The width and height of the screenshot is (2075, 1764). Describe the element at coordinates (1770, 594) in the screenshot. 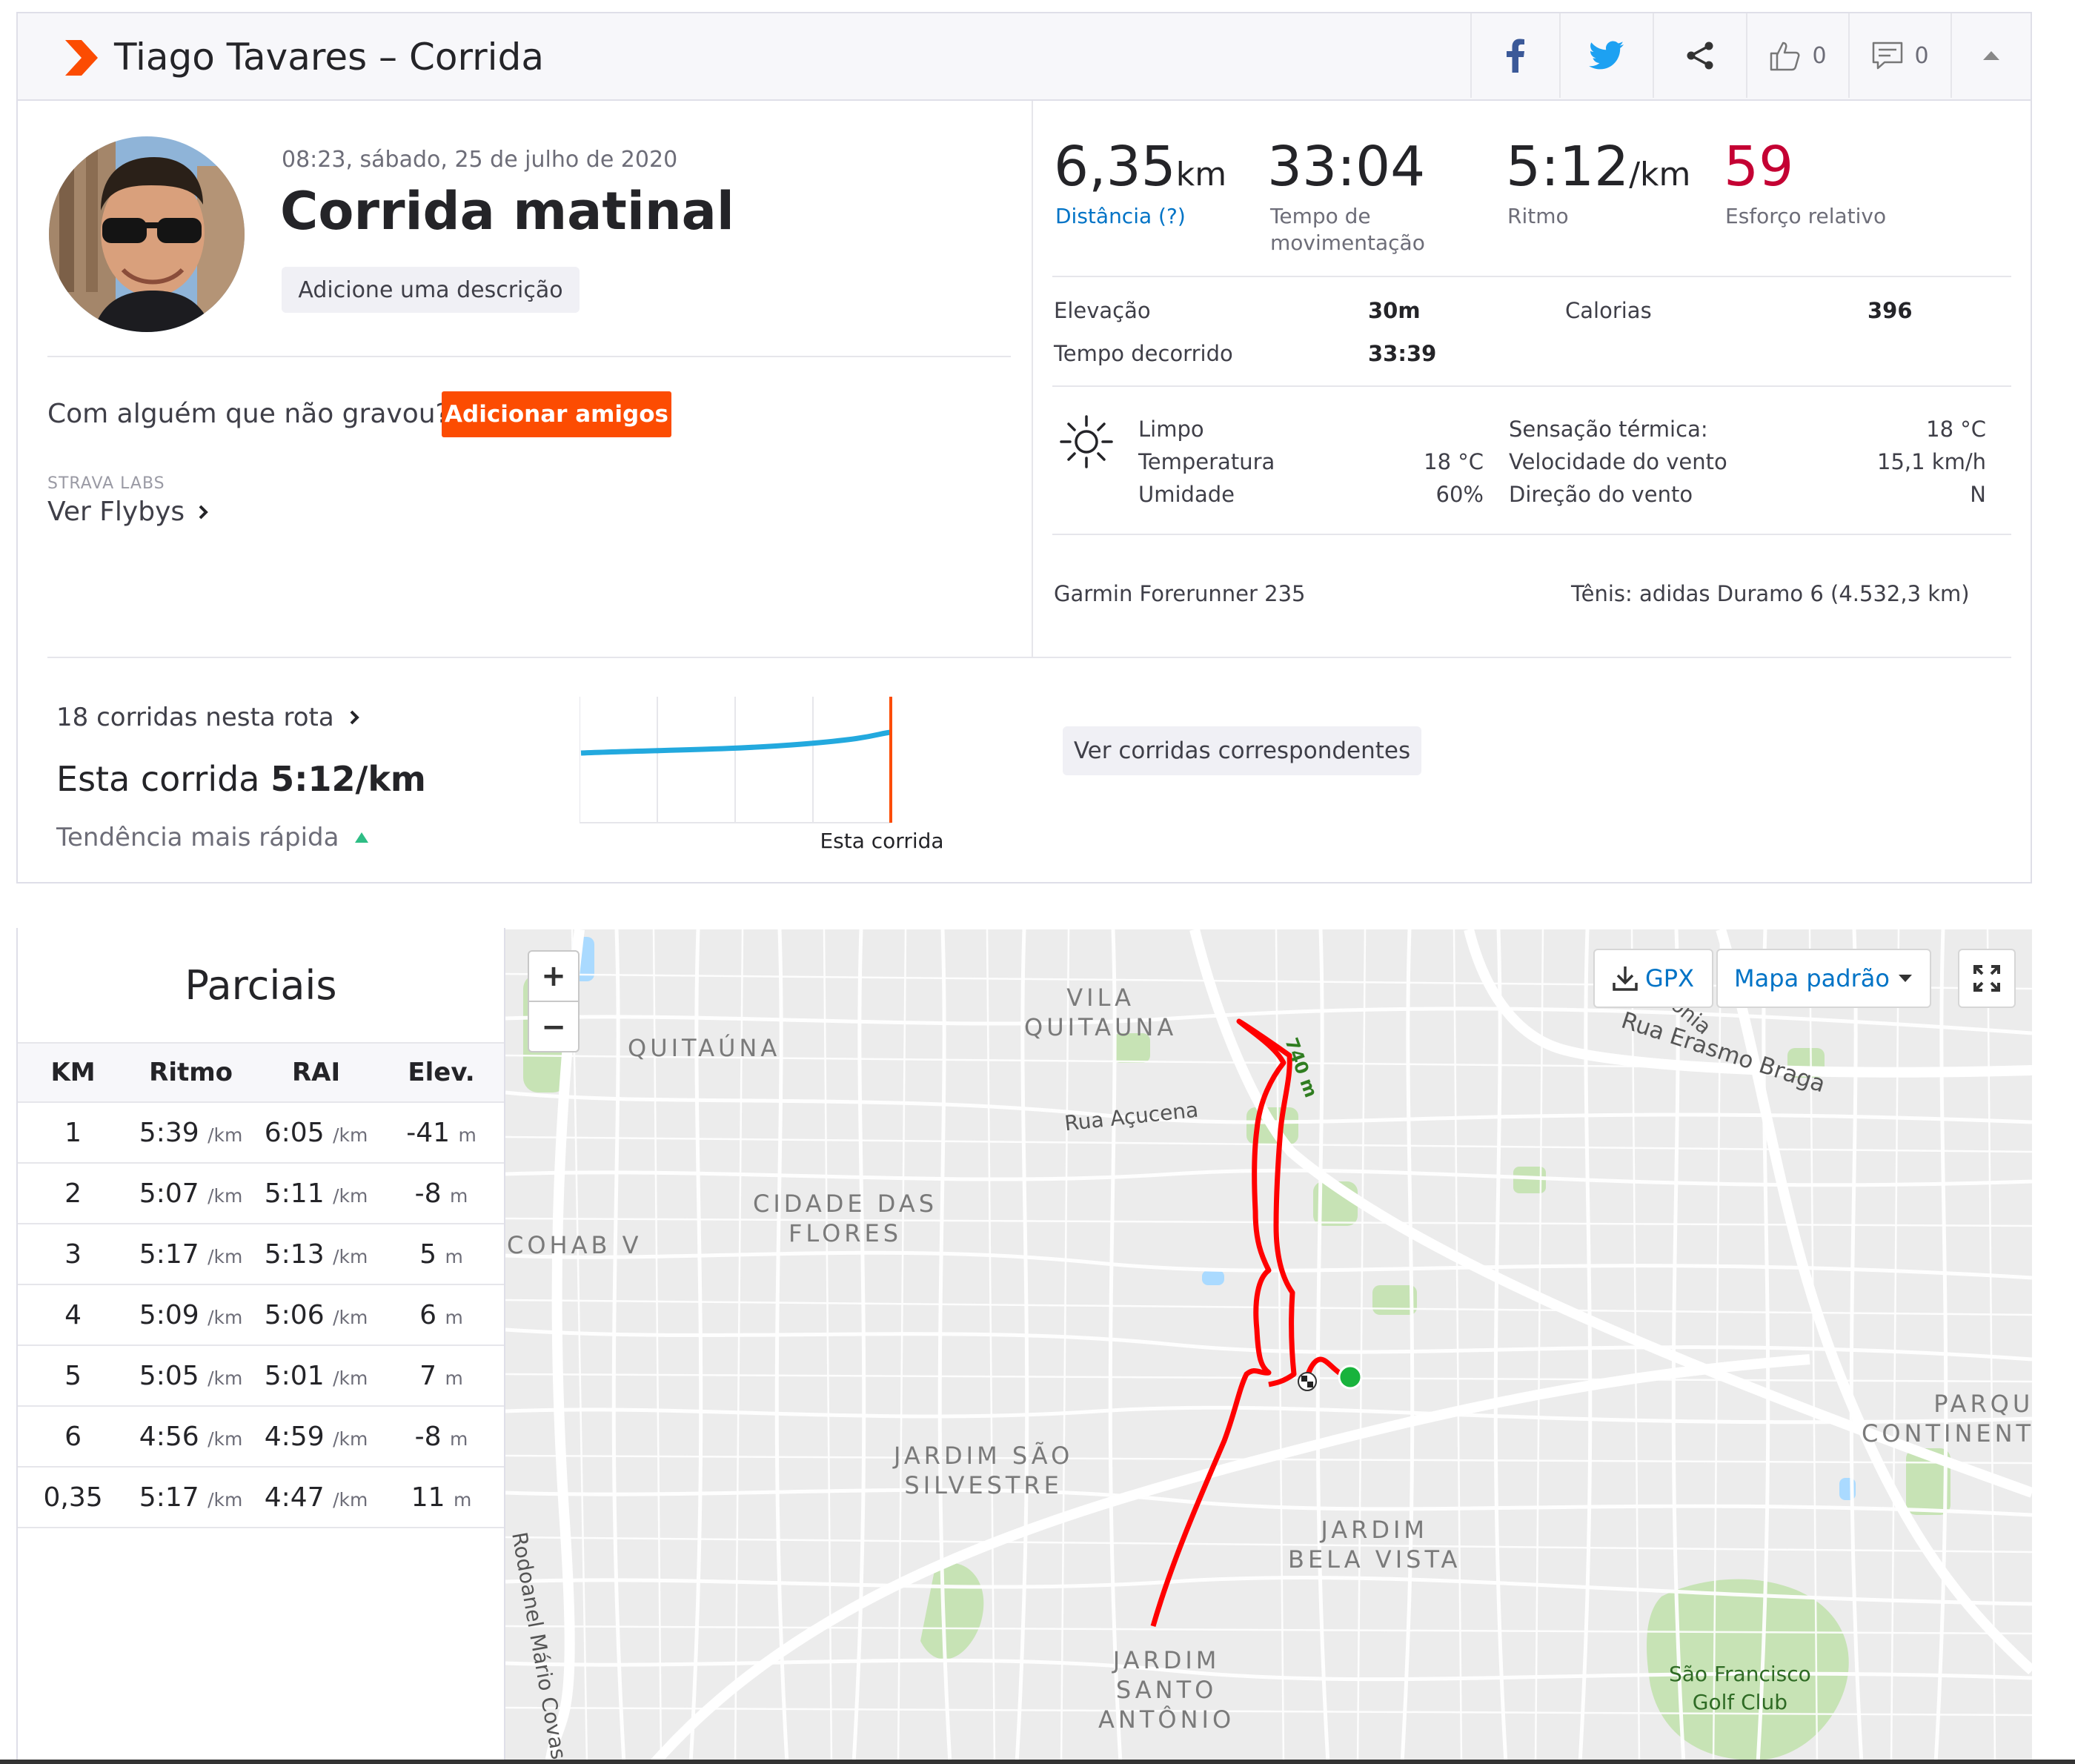

I see `shoes-name: Tênis: adidas Duramo 6 (4.532,3 km)` at that location.